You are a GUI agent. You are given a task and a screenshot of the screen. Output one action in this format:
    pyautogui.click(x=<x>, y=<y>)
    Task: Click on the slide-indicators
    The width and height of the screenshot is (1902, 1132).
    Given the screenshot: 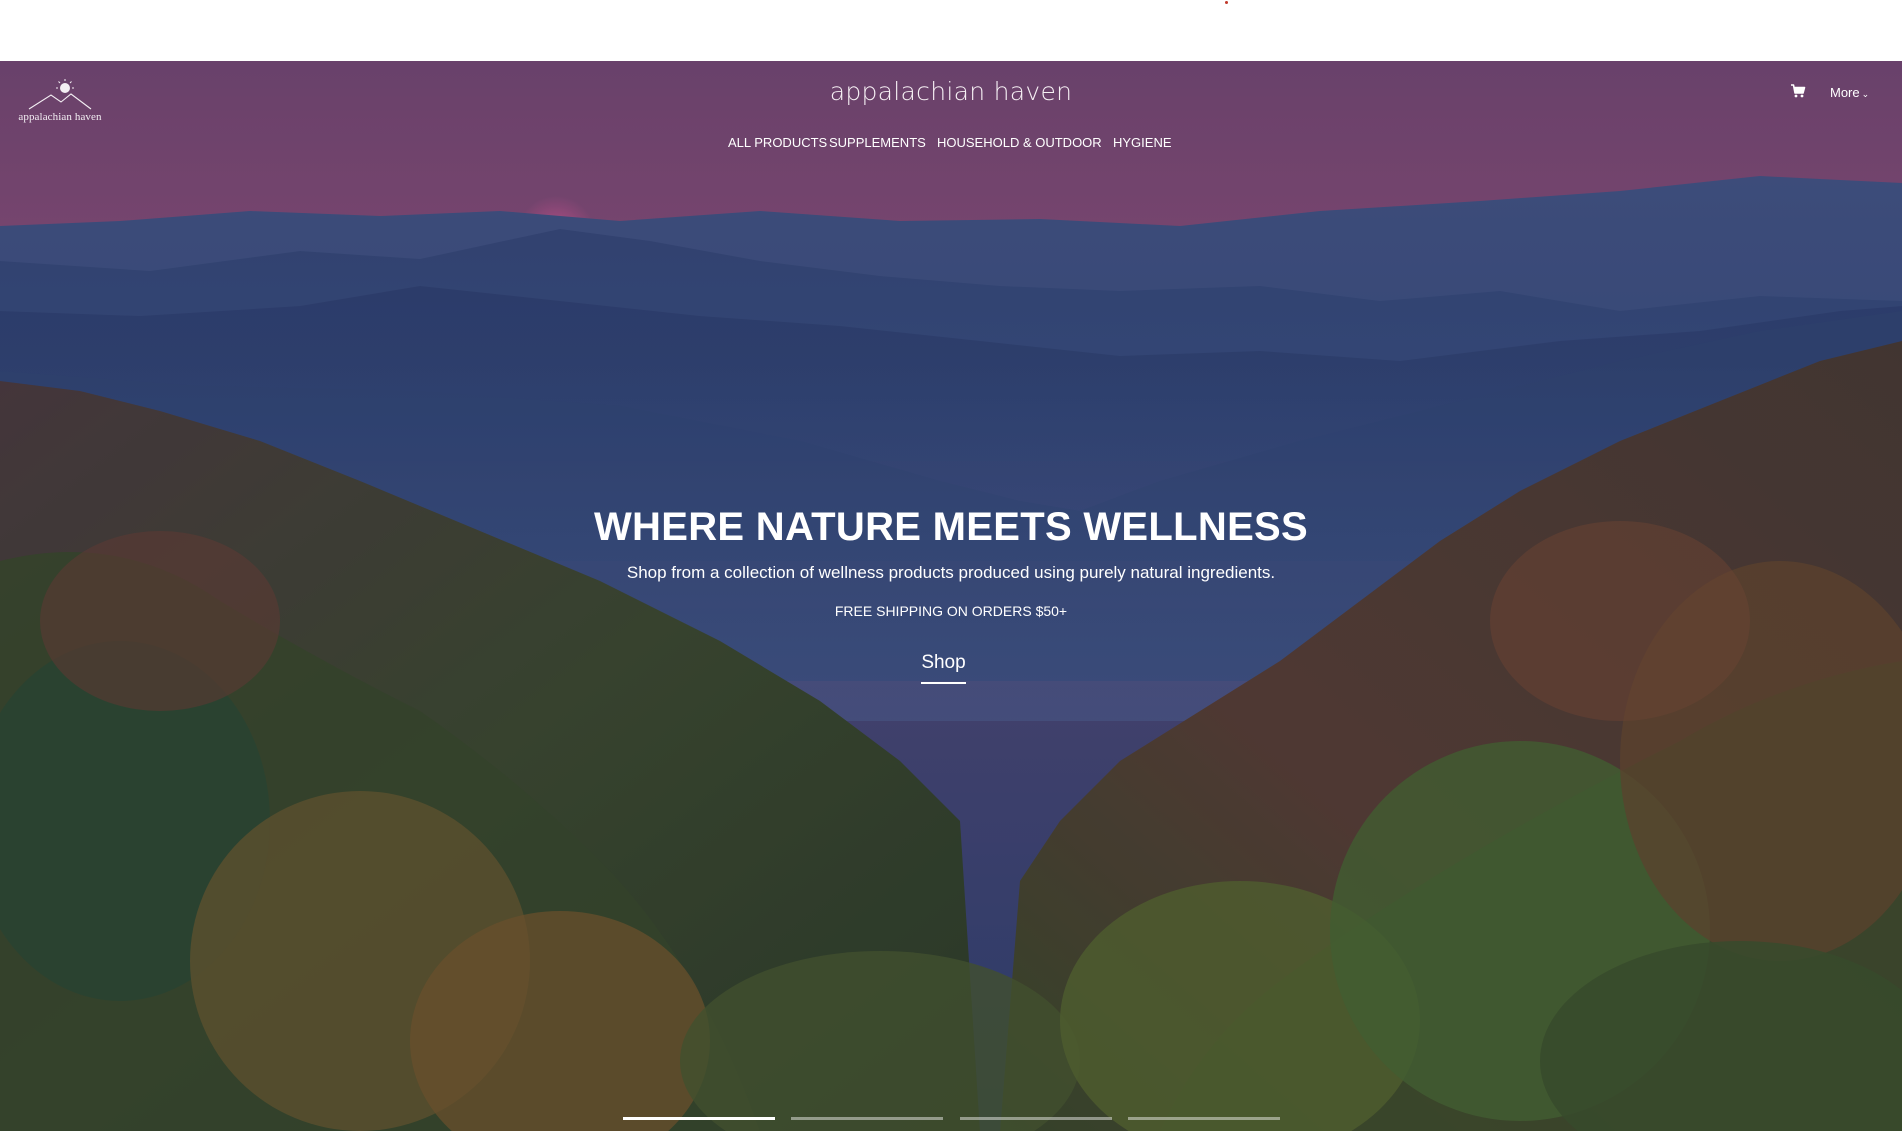 What is the action you would take?
    pyautogui.click(x=951, y=1119)
    